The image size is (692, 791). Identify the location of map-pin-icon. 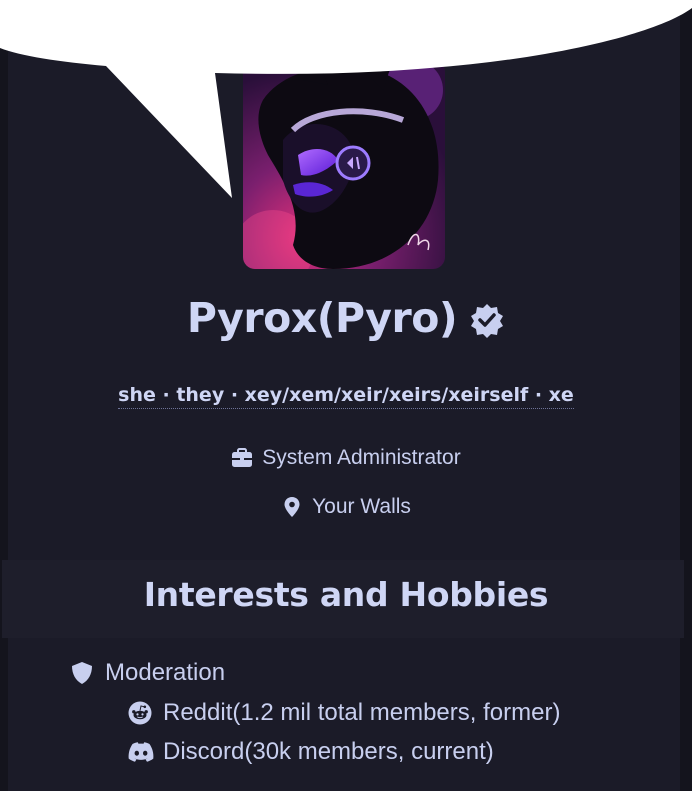
(292, 507).